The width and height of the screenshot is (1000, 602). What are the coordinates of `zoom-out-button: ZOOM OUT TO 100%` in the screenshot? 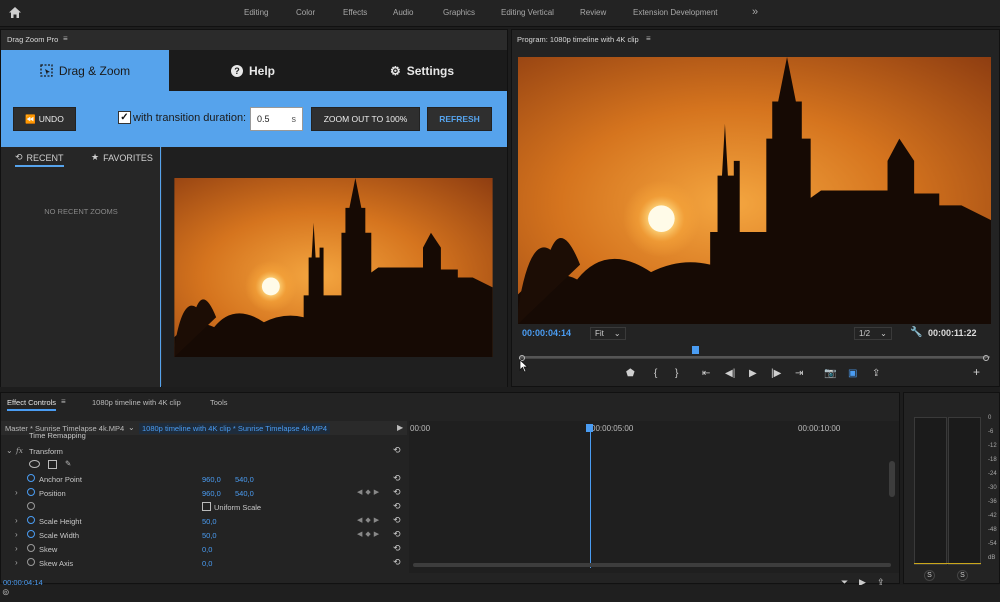 It's located at (365, 119).